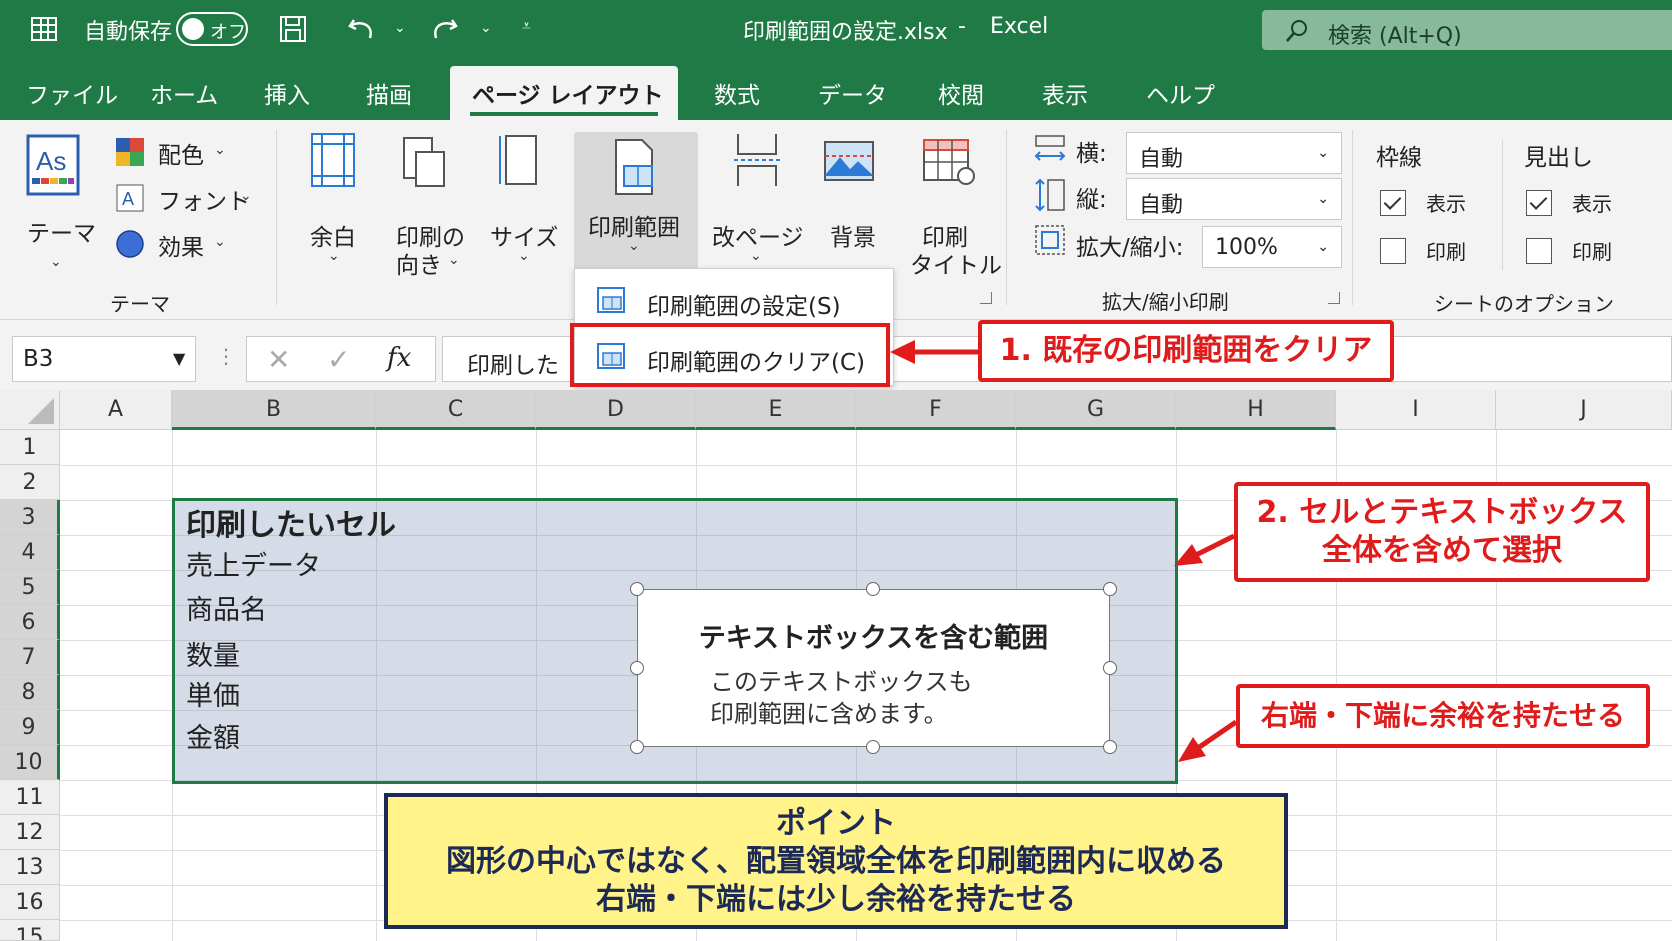  I want to click on callout-margin-note: 右端・下端に余裕を持たせる, so click(1443, 716).